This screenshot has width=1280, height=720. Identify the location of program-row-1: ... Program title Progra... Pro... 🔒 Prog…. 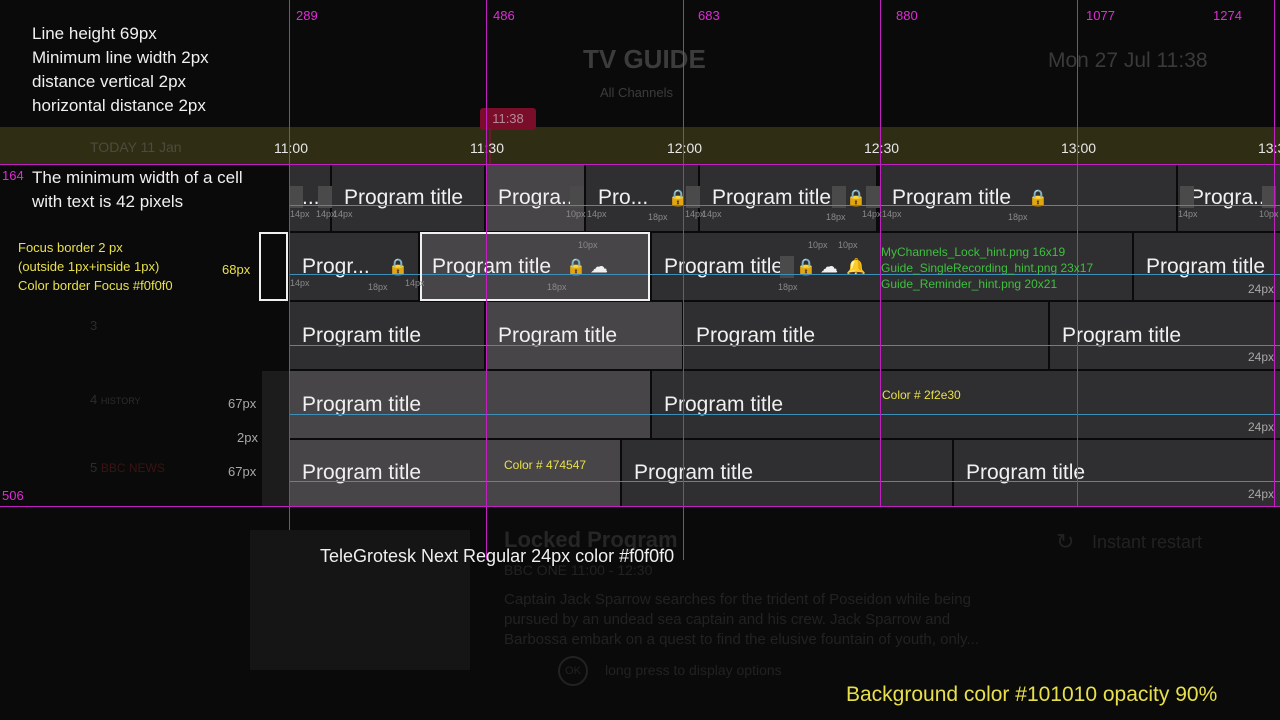
(771, 198).